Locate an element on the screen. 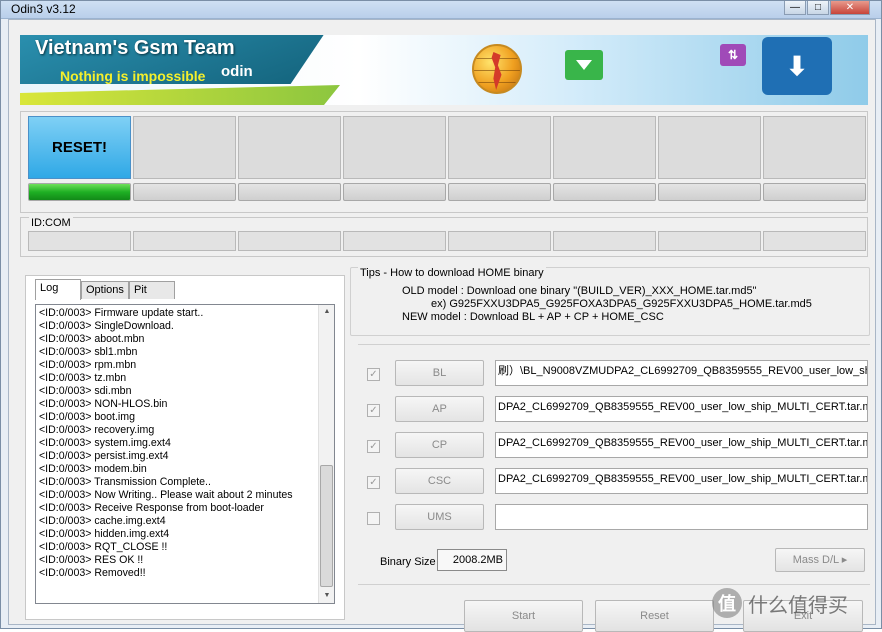 The width and height of the screenshot is (882, 632). start-button: Start is located at coordinates (523, 616).